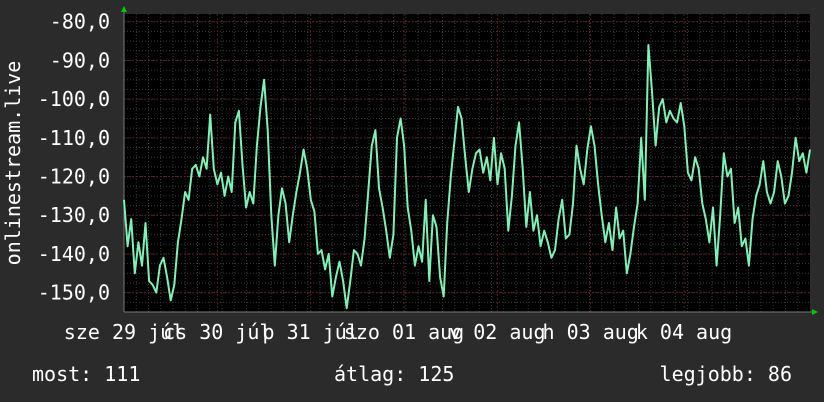 This screenshot has width=824, height=402. I want to click on y-tick-label: -130,0, so click(74, 215).